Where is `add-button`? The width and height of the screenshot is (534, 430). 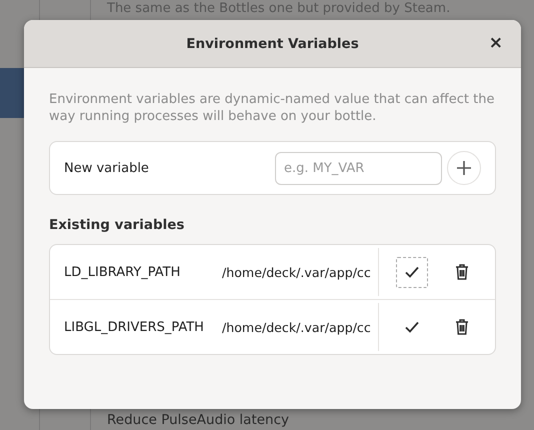
add-button is located at coordinates (464, 168).